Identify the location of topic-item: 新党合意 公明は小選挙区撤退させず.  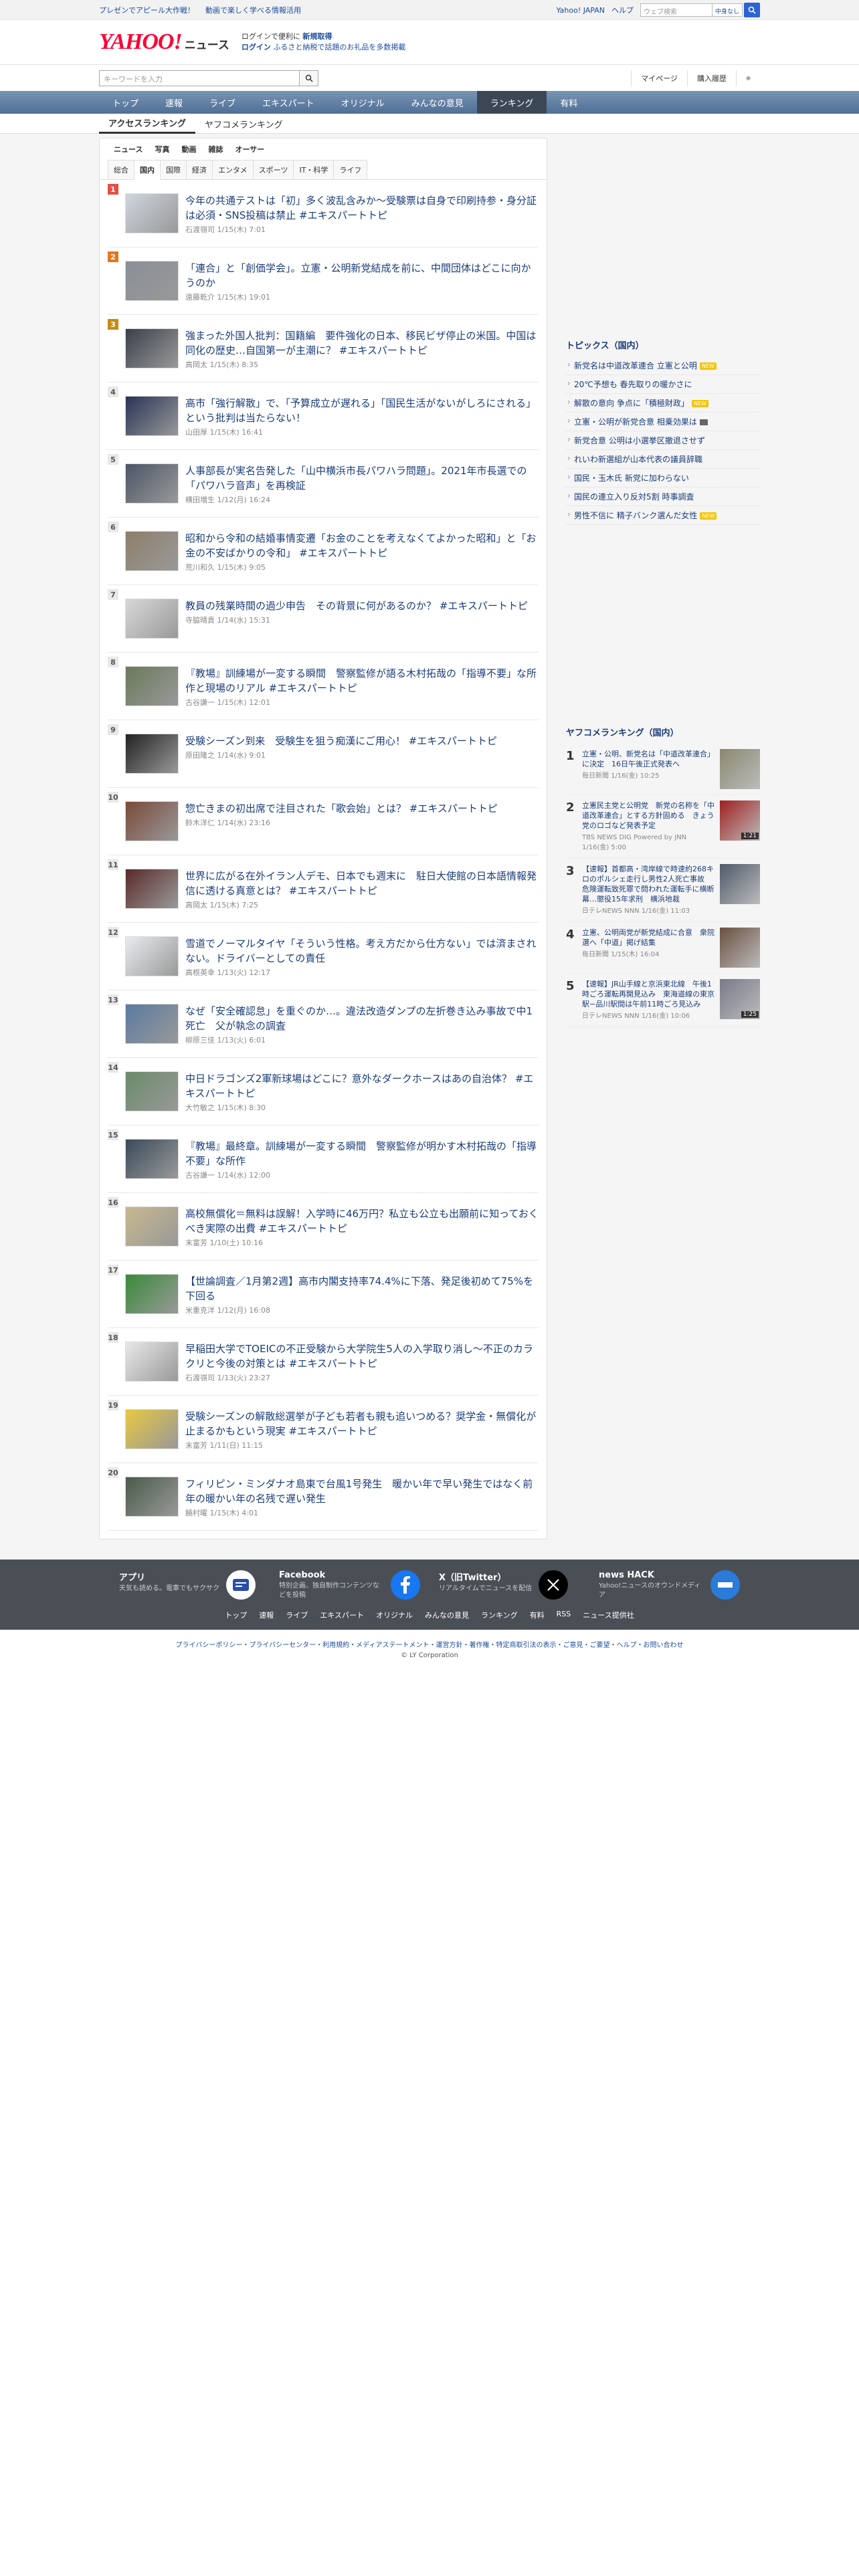
(663, 440).